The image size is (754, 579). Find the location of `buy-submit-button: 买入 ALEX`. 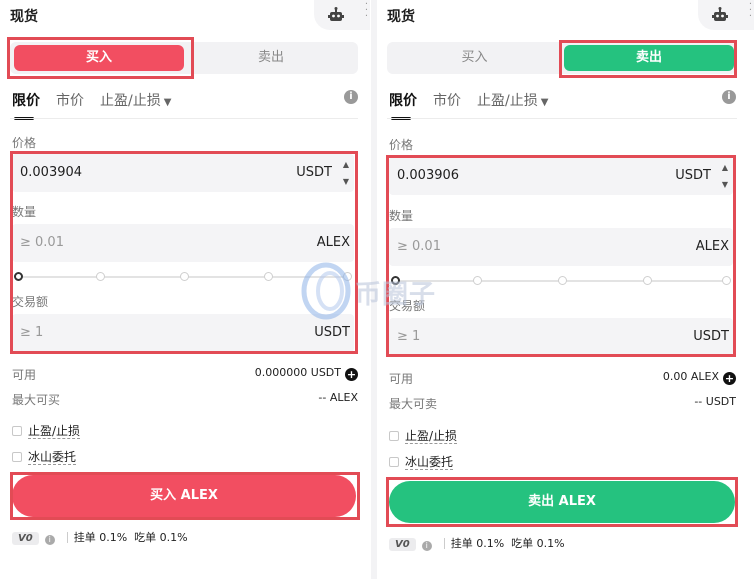

buy-submit-button: 买入 ALEX is located at coordinates (184, 496).